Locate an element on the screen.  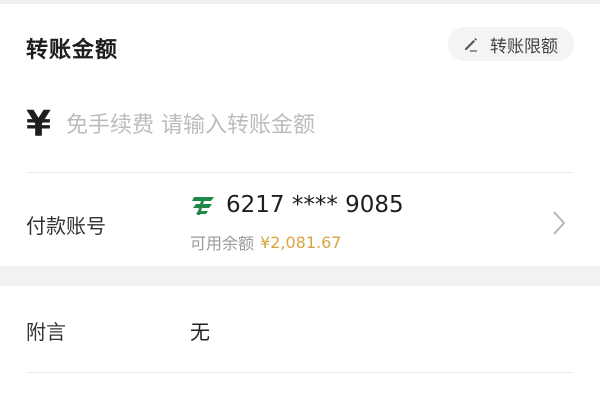
transfer-limit-button: 转账限额 is located at coordinates (511, 44).